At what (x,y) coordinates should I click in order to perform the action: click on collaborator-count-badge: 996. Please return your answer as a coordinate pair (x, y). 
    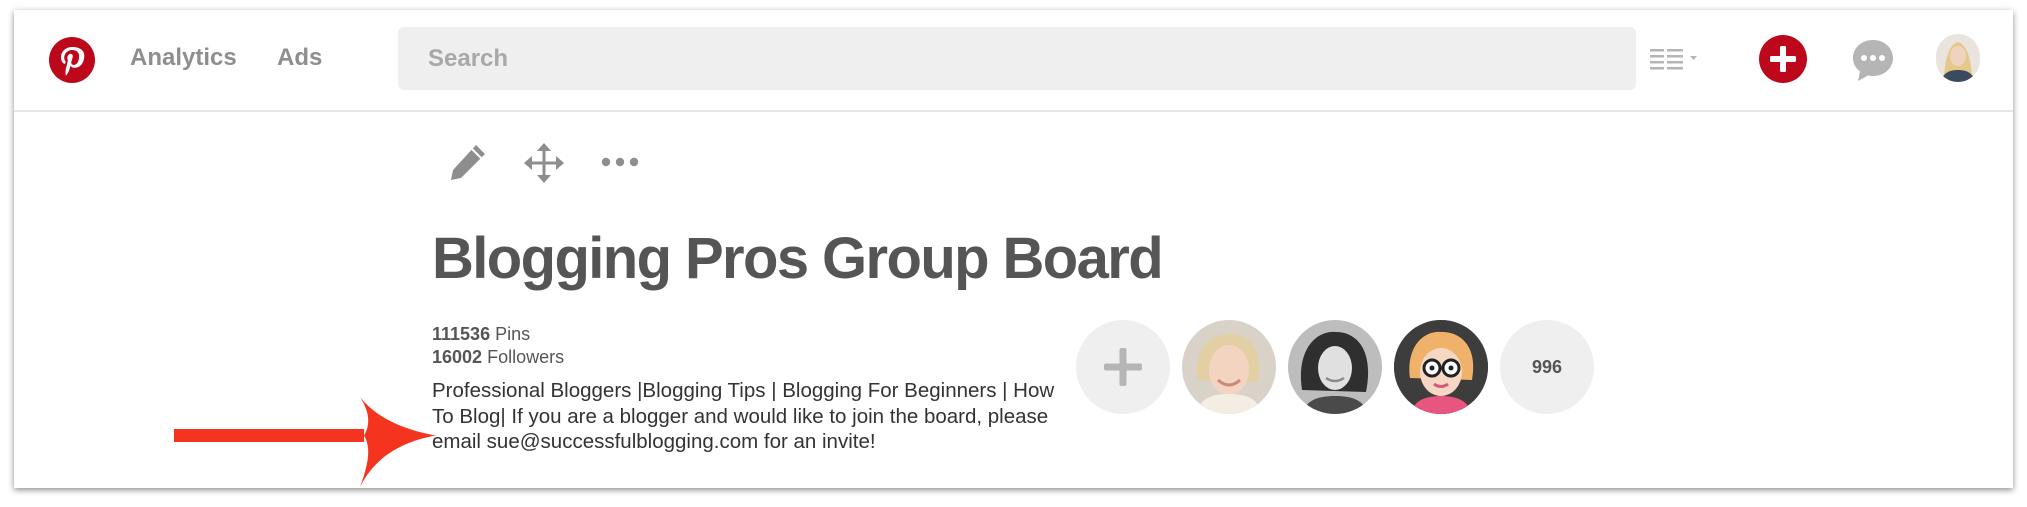
    Looking at the image, I should click on (1547, 367).